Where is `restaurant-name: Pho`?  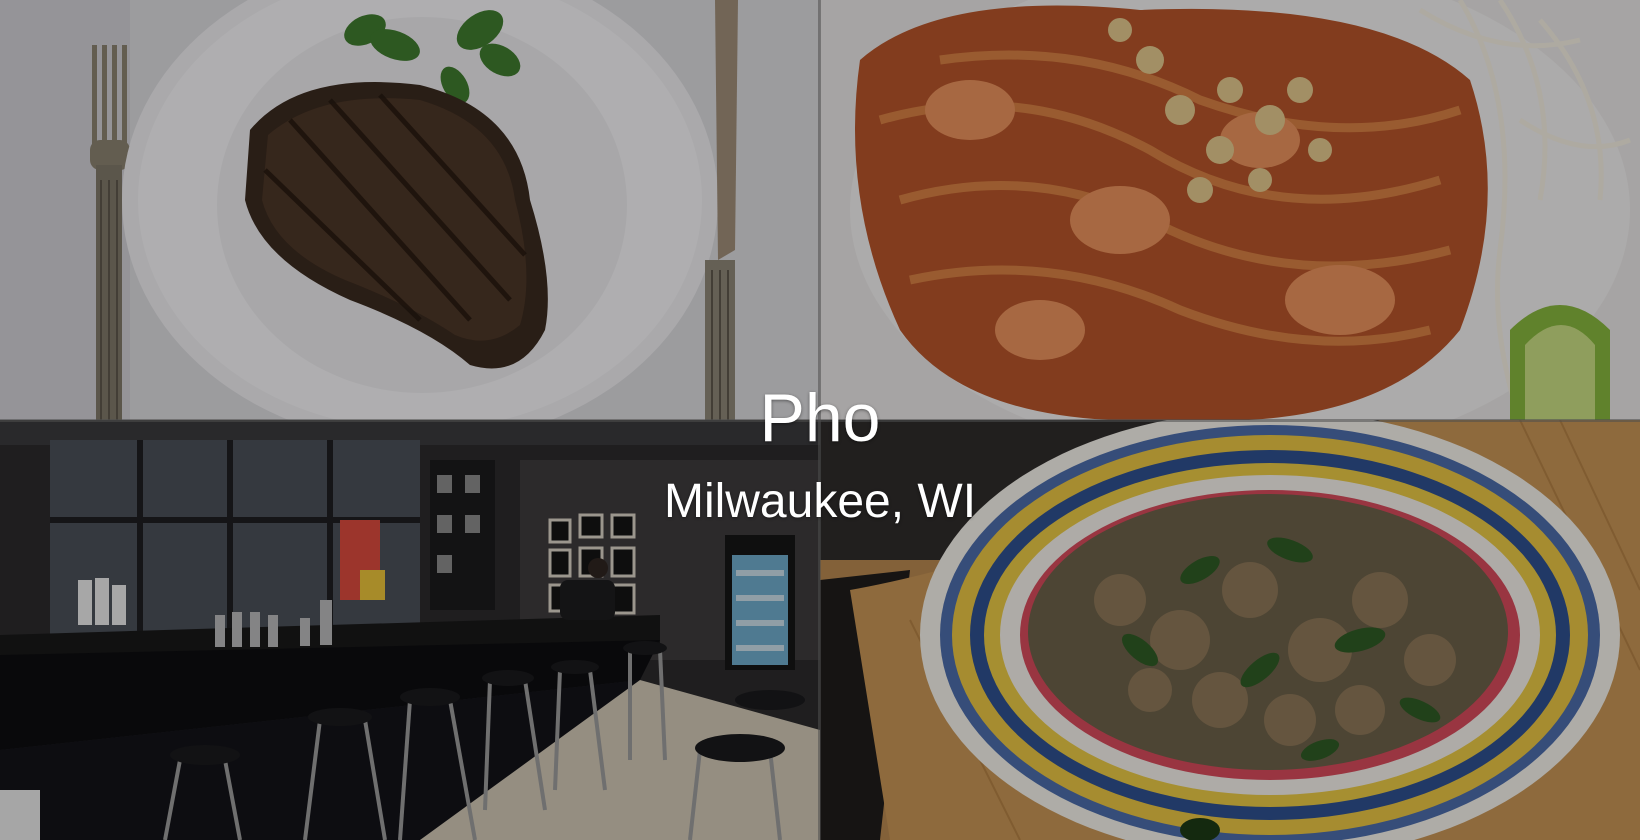
restaurant-name: Pho is located at coordinates (820, 418).